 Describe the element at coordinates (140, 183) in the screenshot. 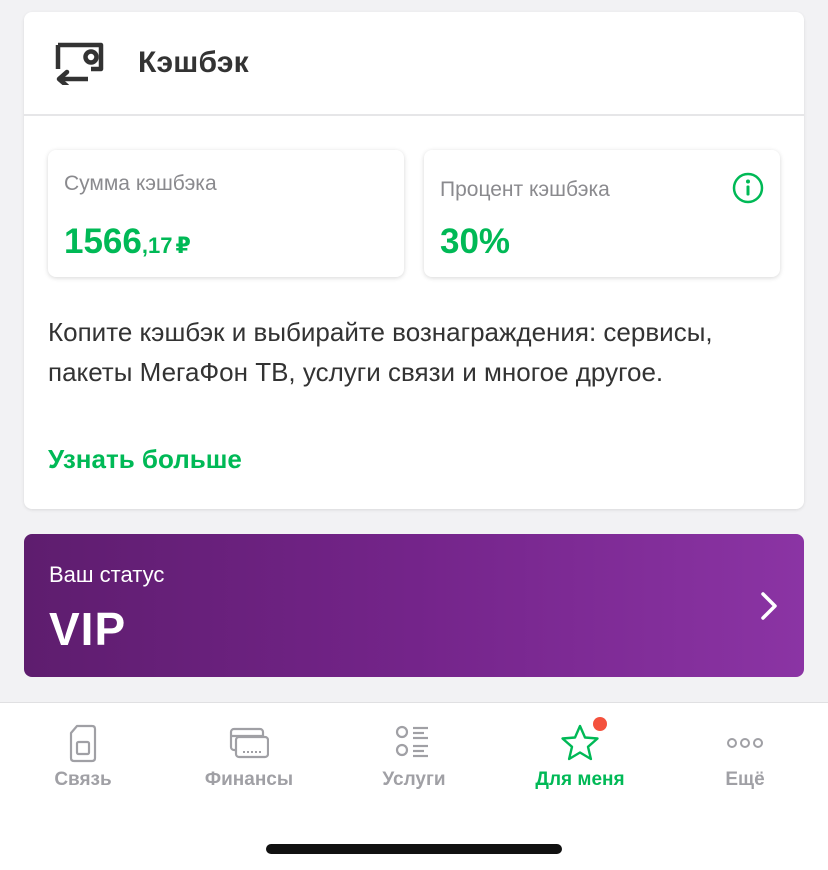

I see `cashback-sum-label: Сумма кэшбэка` at that location.